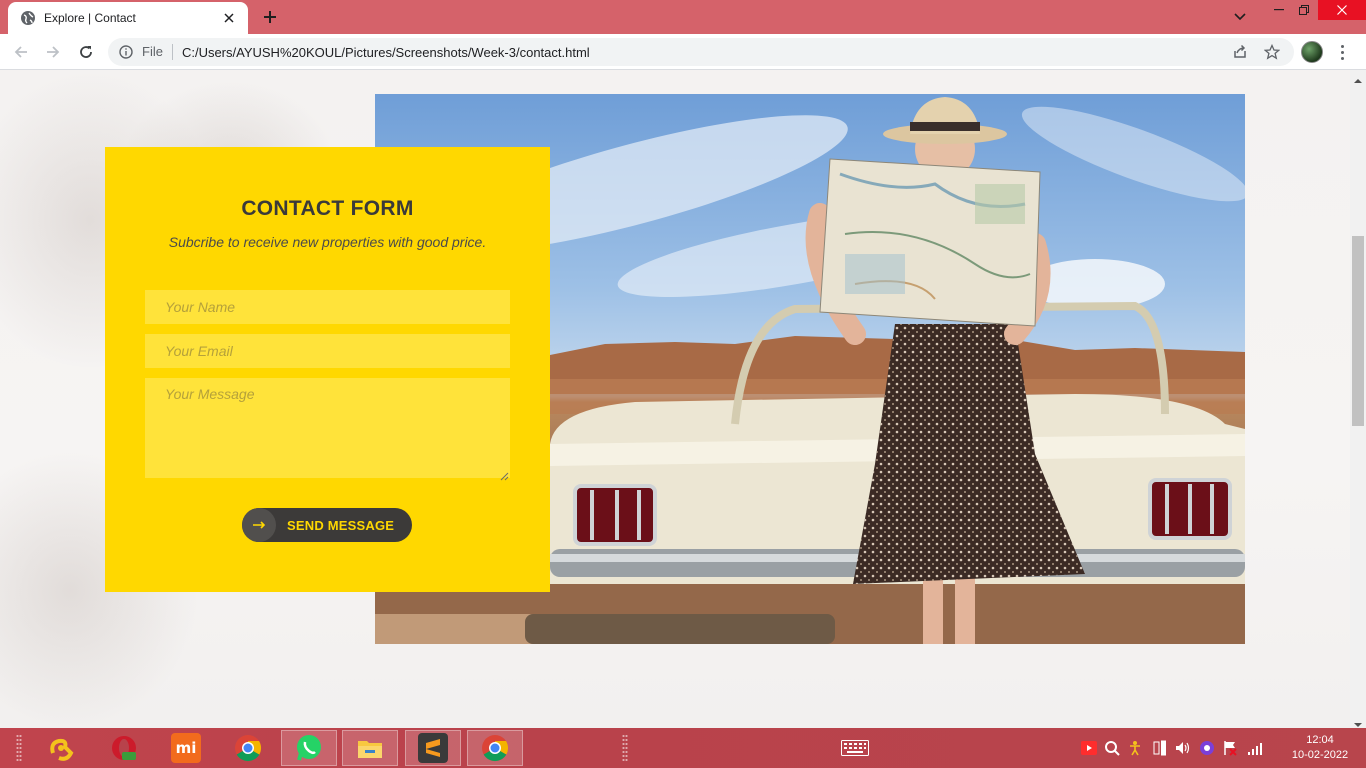 Image resolution: width=1366 pixels, height=768 pixels. I want to click on new-tab-button, so click(270, 17).